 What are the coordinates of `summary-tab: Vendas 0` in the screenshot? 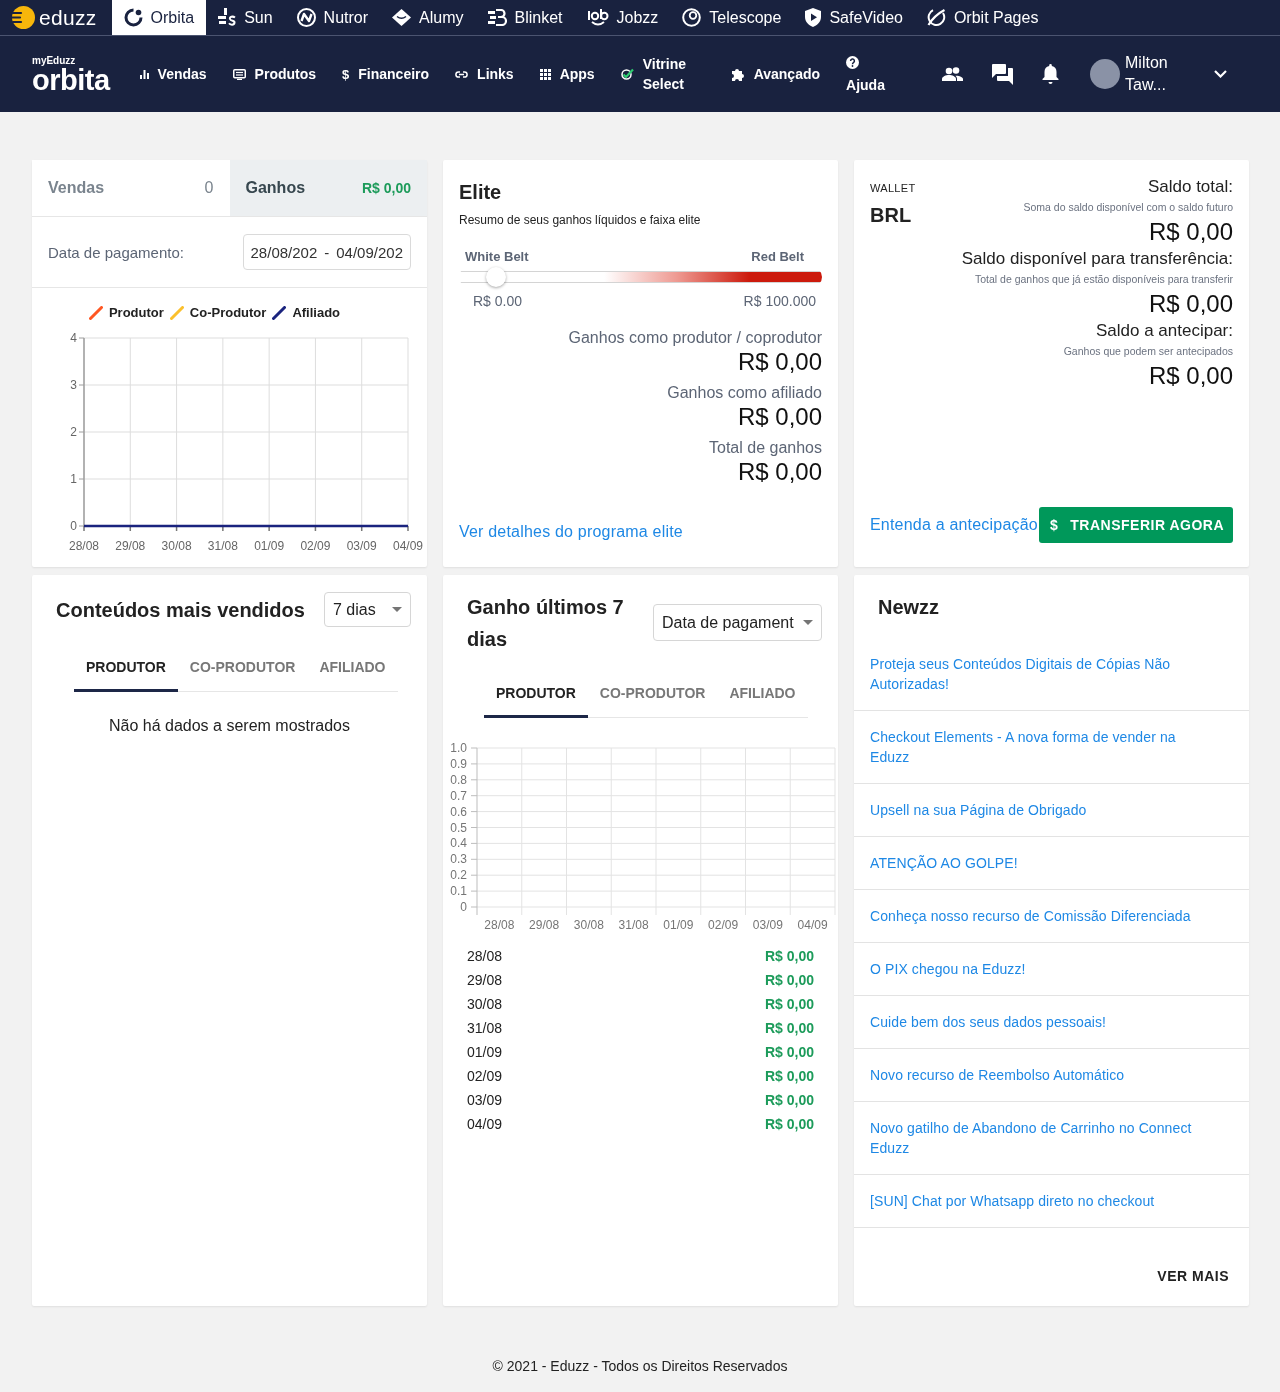 It's located at (131, 188).